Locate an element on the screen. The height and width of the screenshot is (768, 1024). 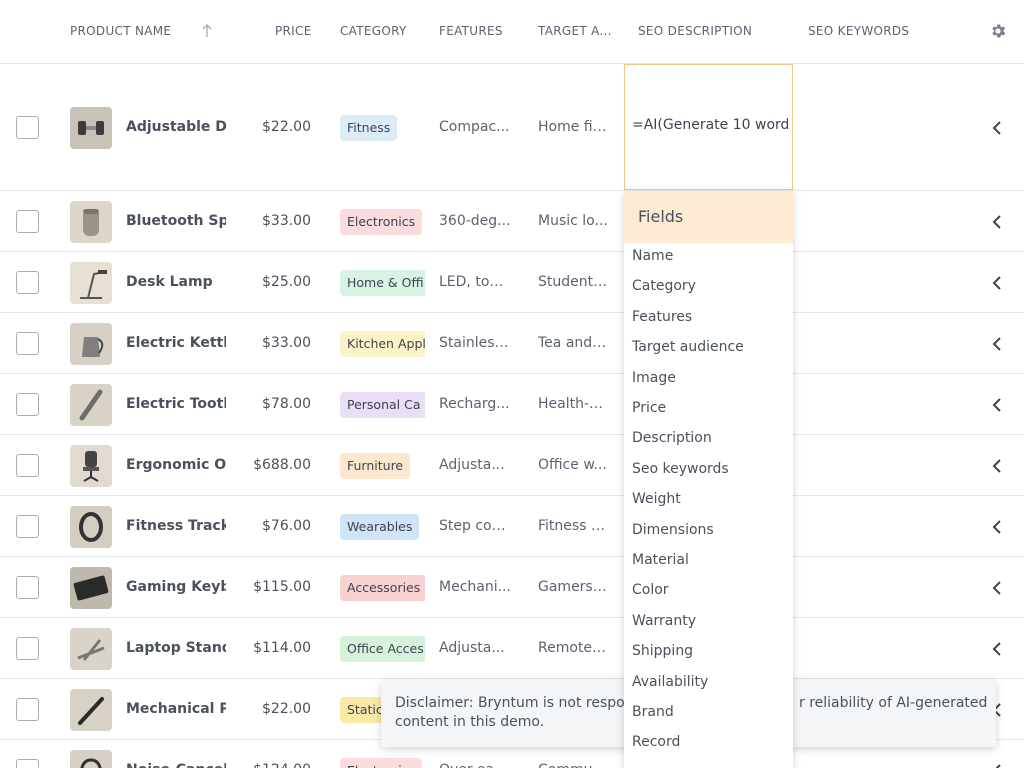
field-option: Seo keywords is located at coordinates (680, 469).